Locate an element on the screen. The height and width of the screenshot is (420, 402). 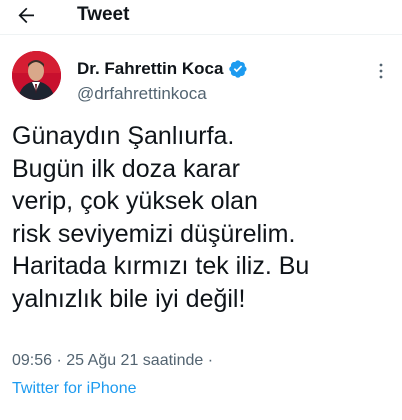
top-app-bar: Tweet is located at coordinates (201, 17).